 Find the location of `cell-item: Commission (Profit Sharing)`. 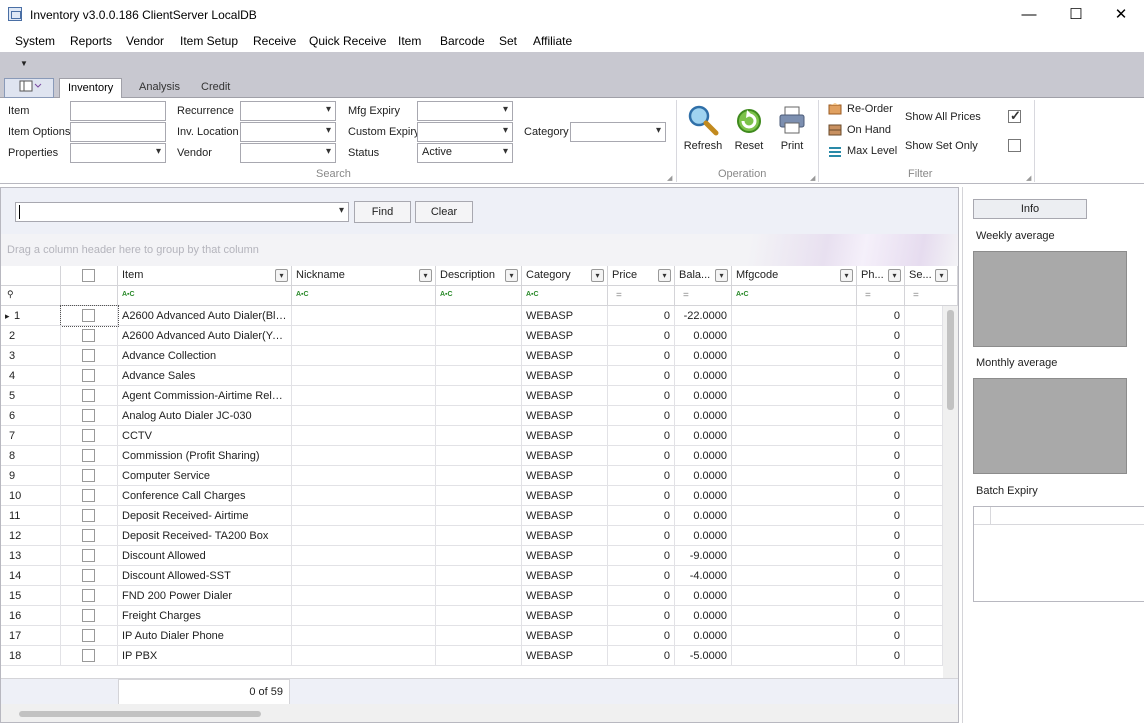

cell-item: Commission (Profit Sharing) is located at coordinates (205, 456).